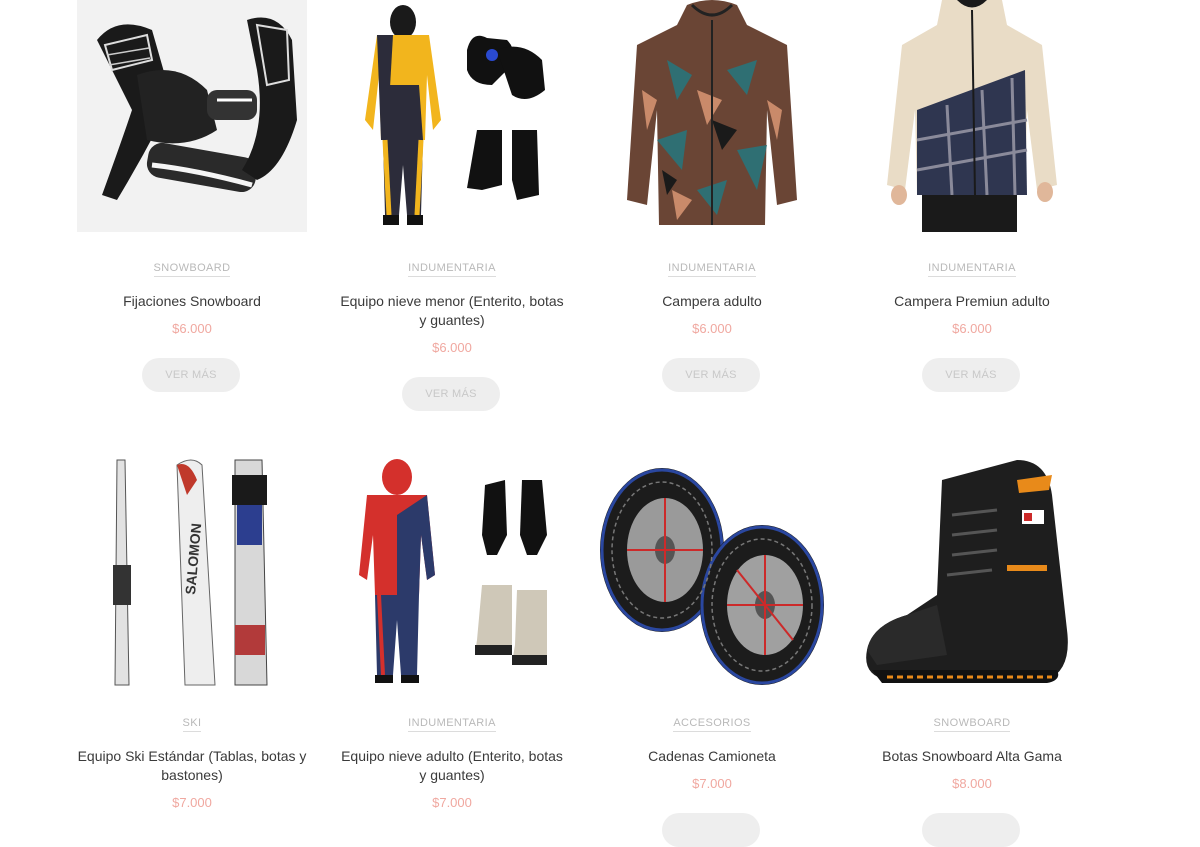 This screenshot has width=1200, height=847. What do you see at coordinates (972, 571) in the screenshot?
I see `snowboard-boot-image` at bounding box center [972, 571].